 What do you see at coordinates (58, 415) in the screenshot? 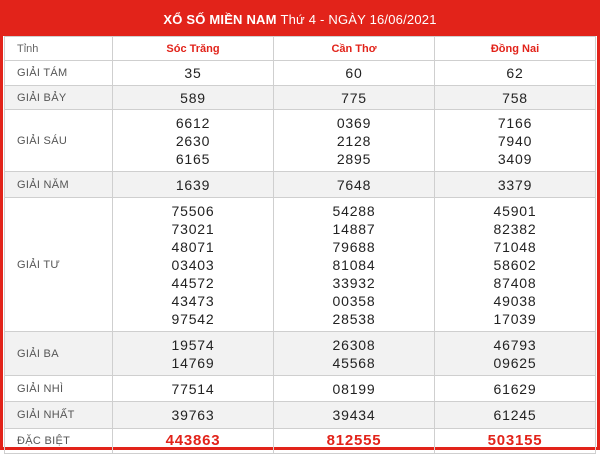
I see `prize-label: GIẢI NHẤT` at bounding box center [58, 415].